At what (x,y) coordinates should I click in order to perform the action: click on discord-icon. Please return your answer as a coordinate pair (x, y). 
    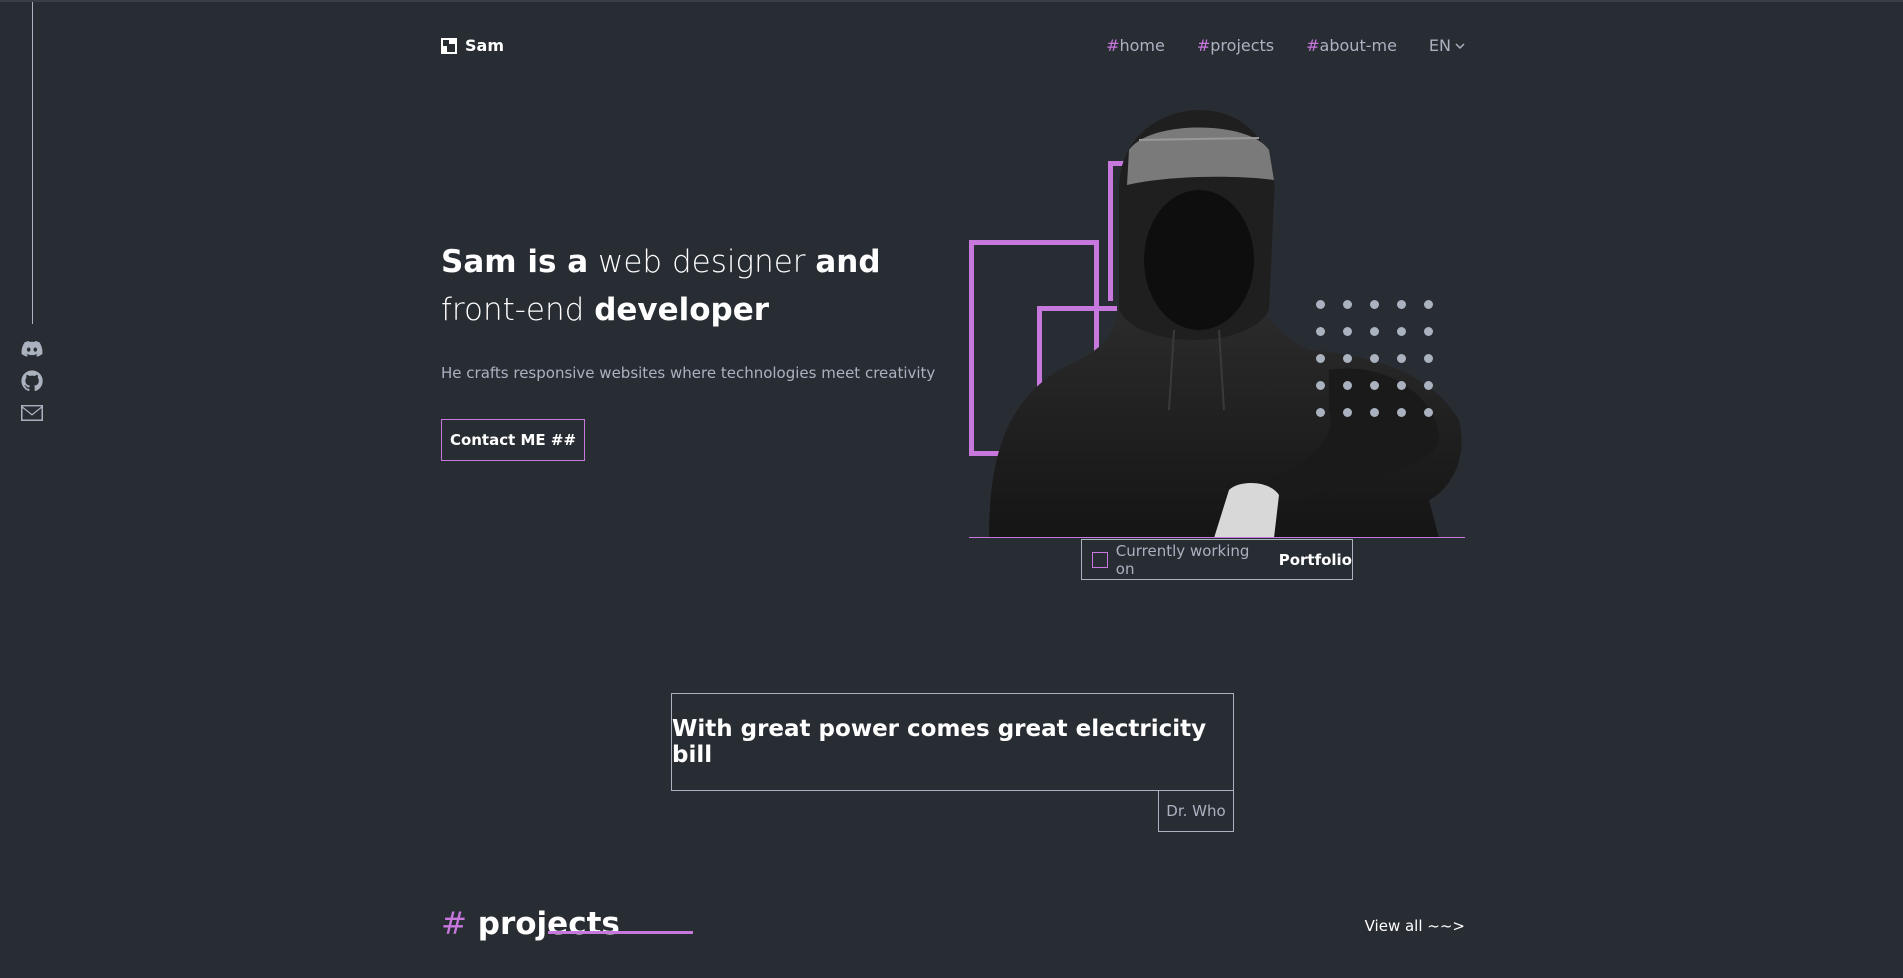
    Looking at the image, I should click on (32, 349).